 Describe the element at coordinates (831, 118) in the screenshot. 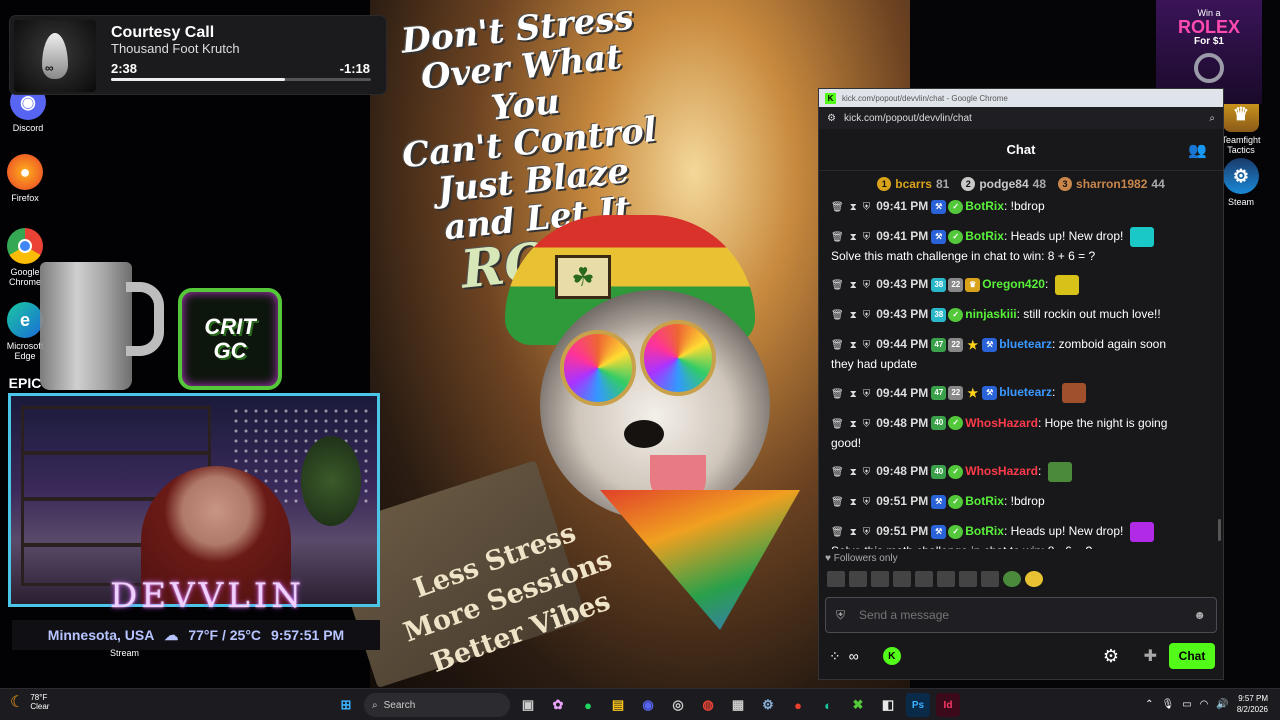

I see `site-settings-icon: ⚙` at that location.